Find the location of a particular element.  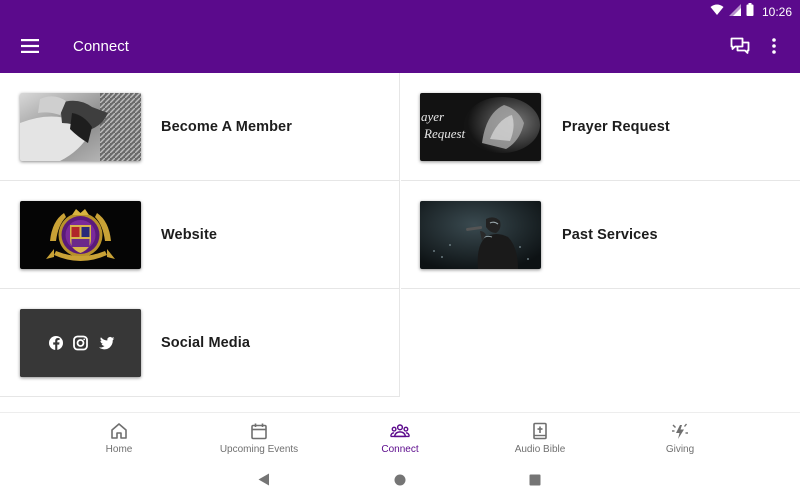

system-navigation-bar is located at coordinates (400, 482).